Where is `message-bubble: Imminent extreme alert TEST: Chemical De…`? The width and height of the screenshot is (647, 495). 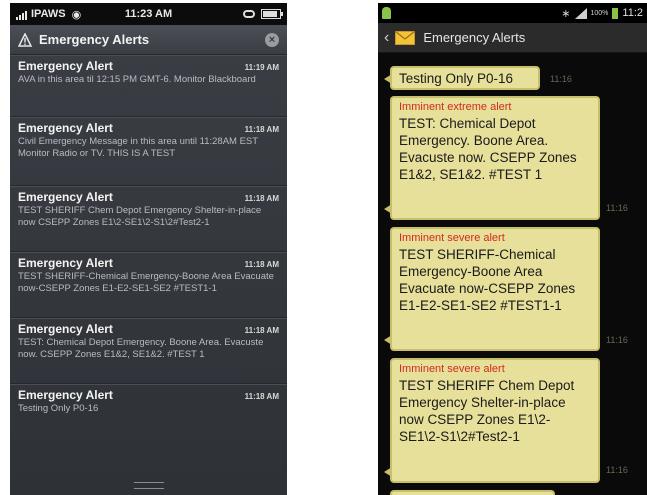 message-bubble: Imminent extreme alert TEST: Chemical De… is located at coordinates (492, 158).